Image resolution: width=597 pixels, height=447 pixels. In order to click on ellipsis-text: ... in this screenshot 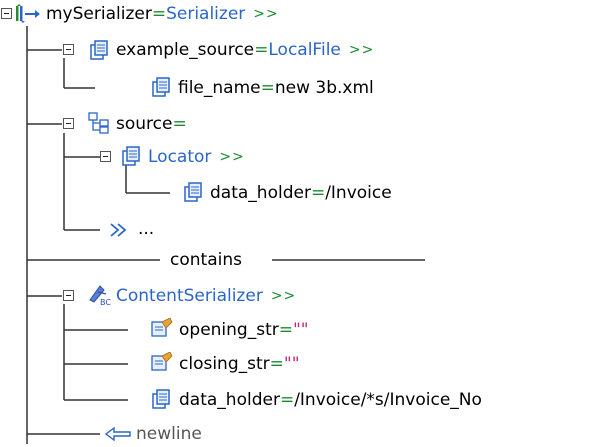, I will do `click(146, 229)`.